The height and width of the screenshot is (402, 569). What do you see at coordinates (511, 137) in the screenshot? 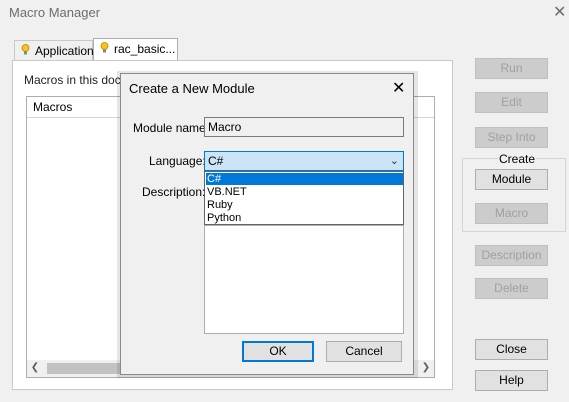
I see `step-into-button: Step Into` at bounding box center [511, 137].